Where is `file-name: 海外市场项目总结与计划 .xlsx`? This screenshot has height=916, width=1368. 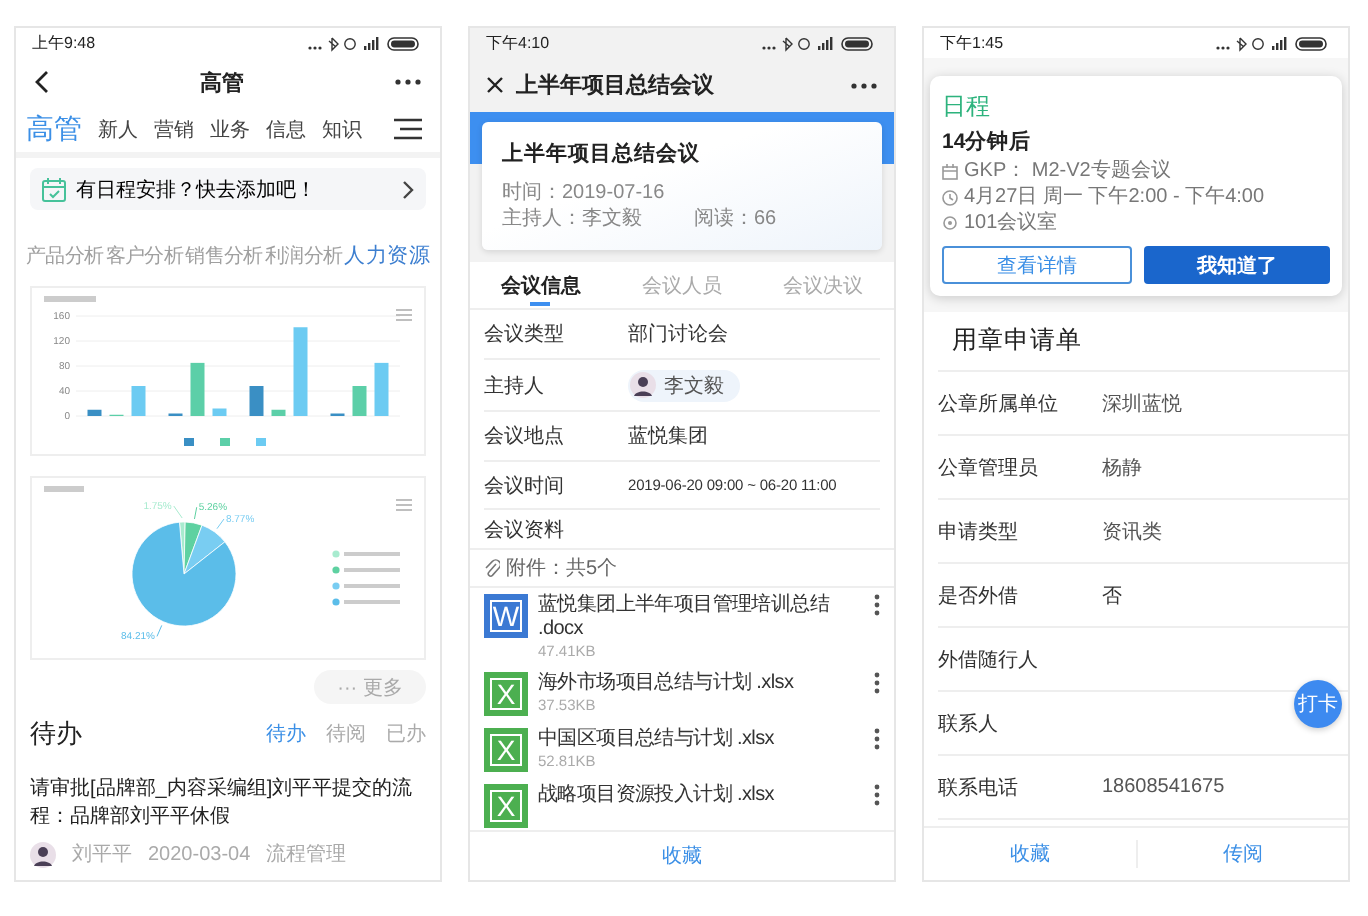
file-name: 海外市场项目总结与计划 .xlsx is located at coordinates (701, 684).